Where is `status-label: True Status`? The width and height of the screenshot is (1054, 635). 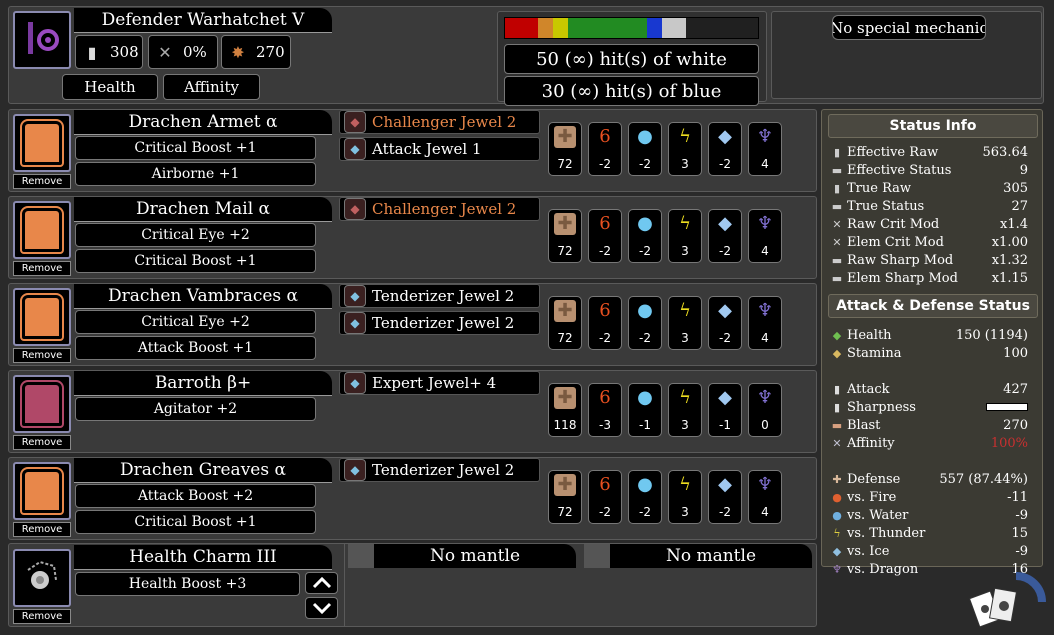 status-label: True Status is located at coordinates (886, 206).